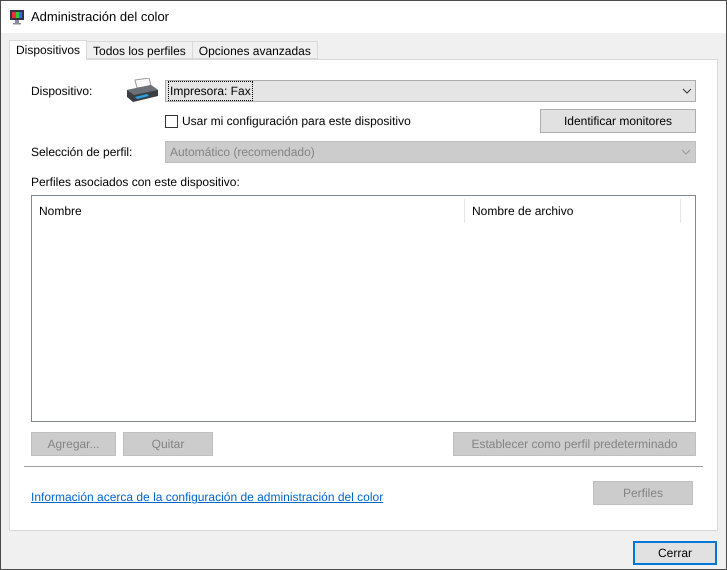 The width and height of the screenshot is (727, 570). I want to click on section-label: Perfiles asociados con este dispositivo:, so click(136, 181).